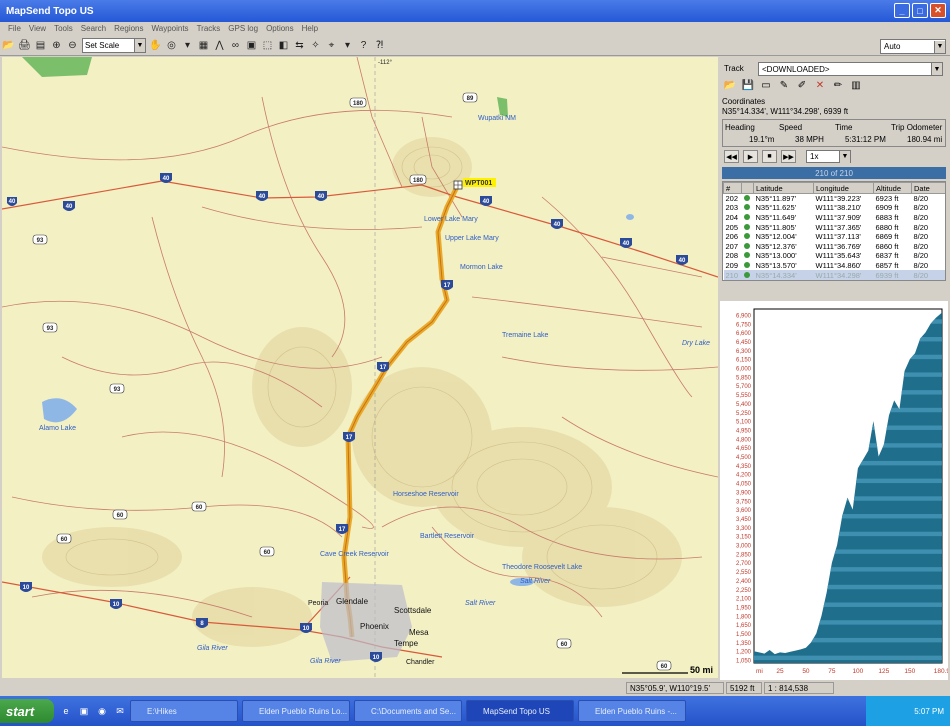 This screenshot has height=726, width=950. I want to click on svg-text: 60, so click(199, 508).